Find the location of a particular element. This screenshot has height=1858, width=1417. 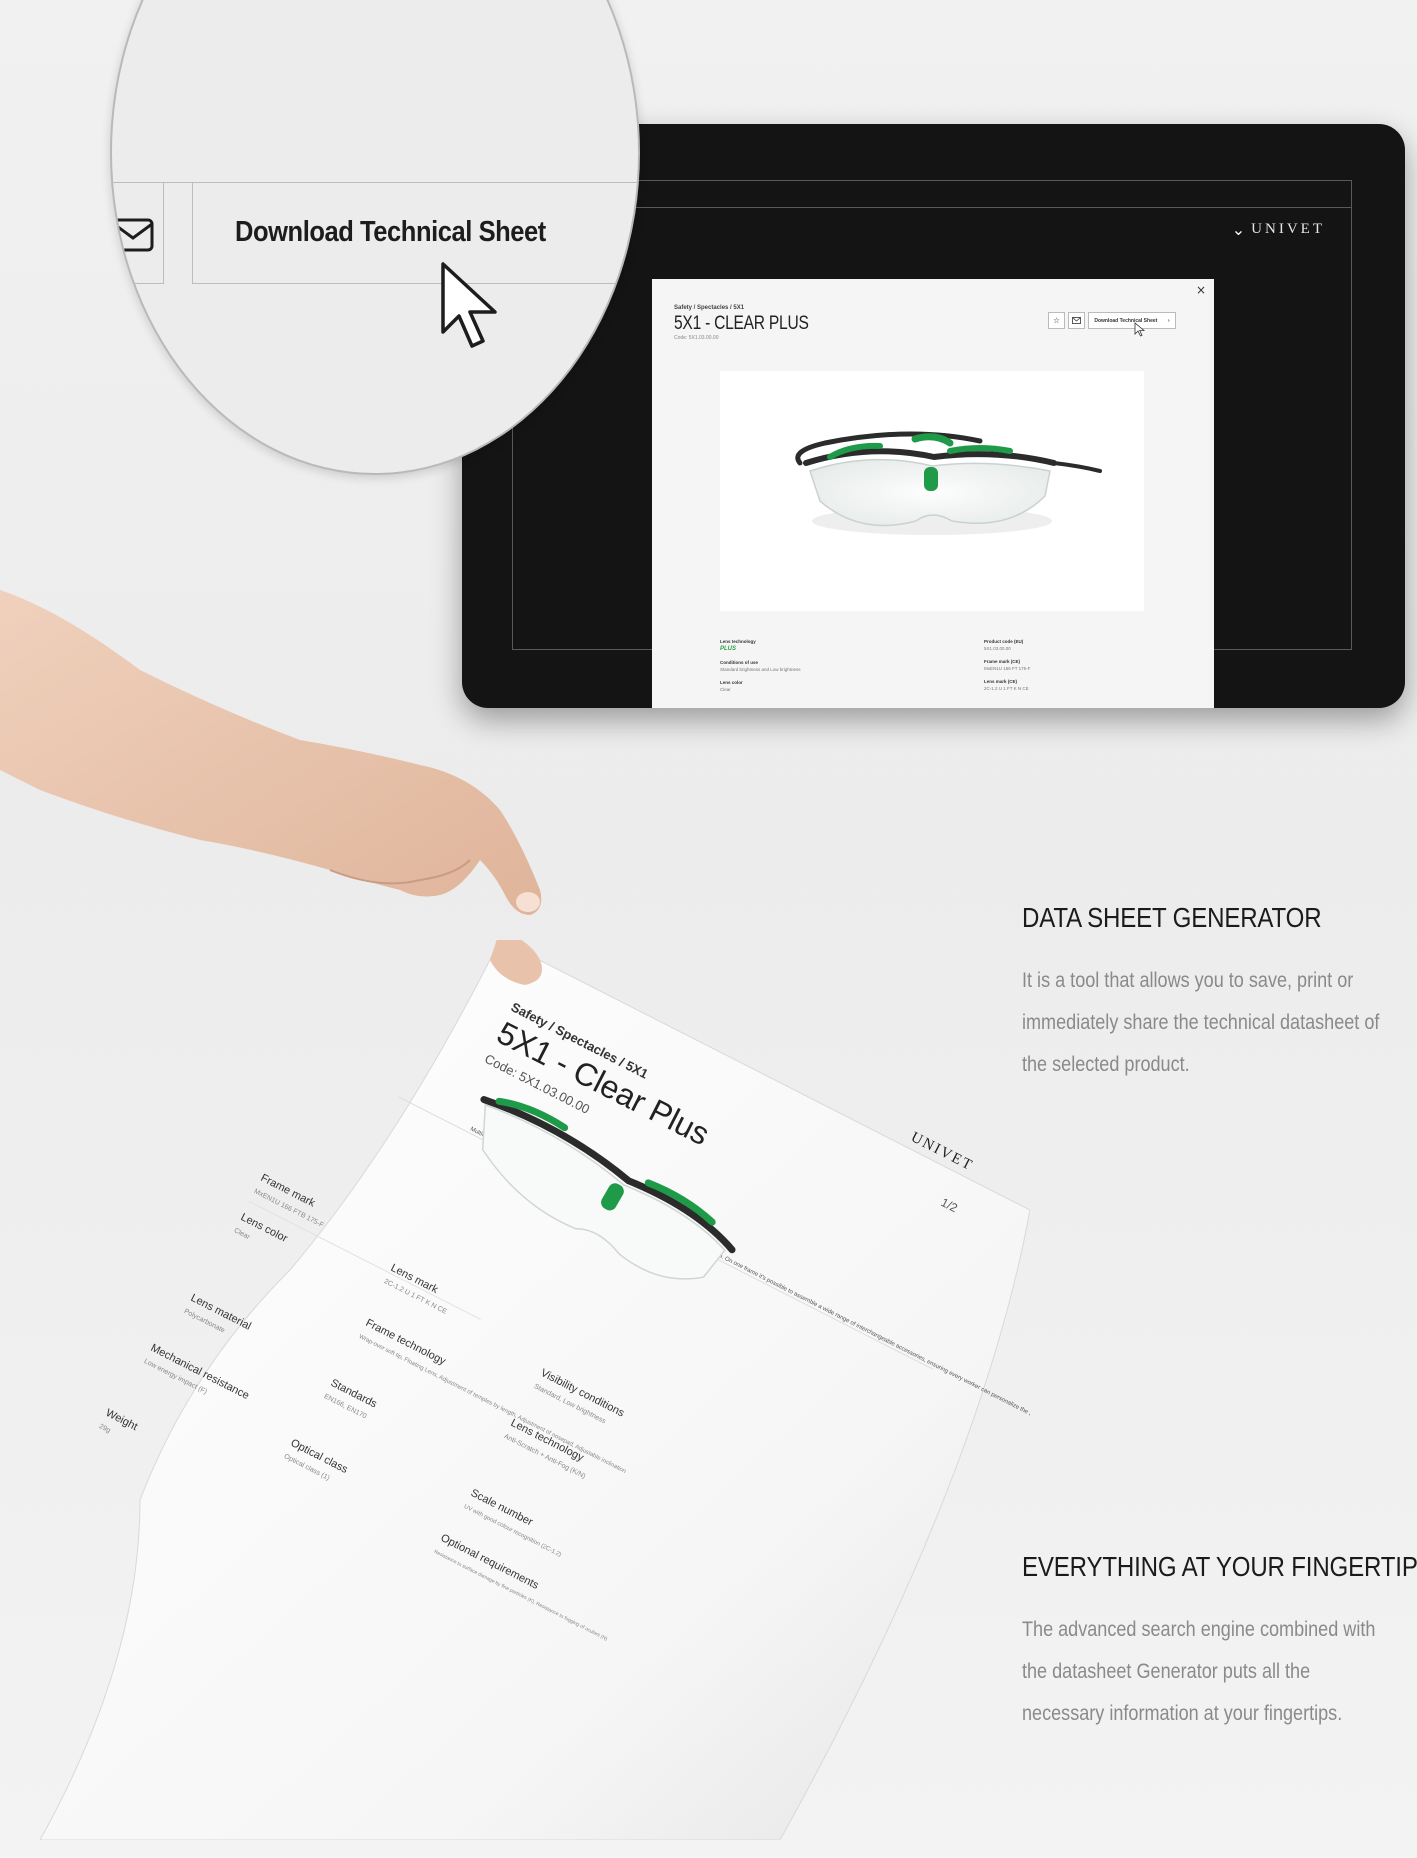

sheet-field-value: Clear is located at coordinates (242, 1234).